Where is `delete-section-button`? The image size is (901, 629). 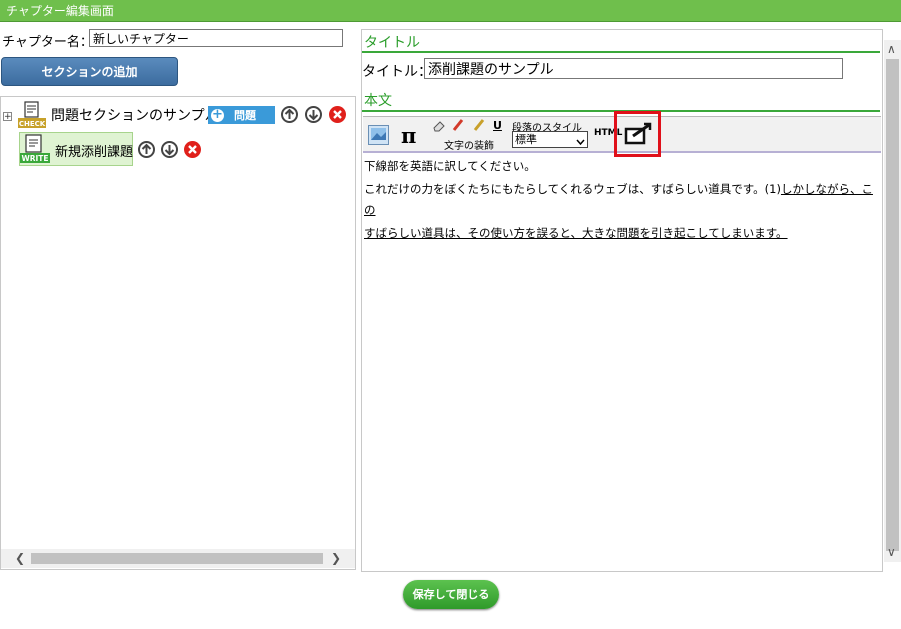
delete-section-button is located at coordinates (337, 114).